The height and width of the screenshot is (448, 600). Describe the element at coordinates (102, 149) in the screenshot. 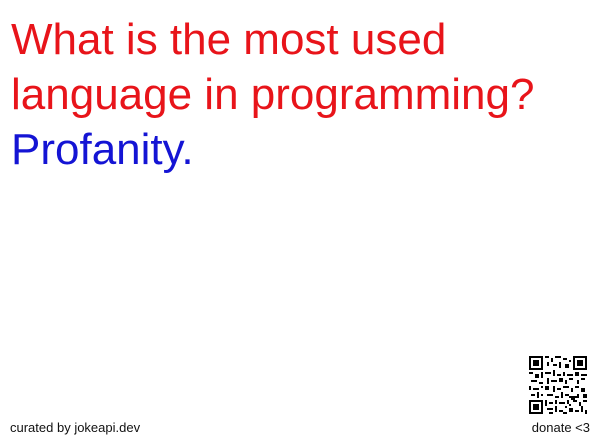

I see `joke-punchline: Profanity.` at that location.